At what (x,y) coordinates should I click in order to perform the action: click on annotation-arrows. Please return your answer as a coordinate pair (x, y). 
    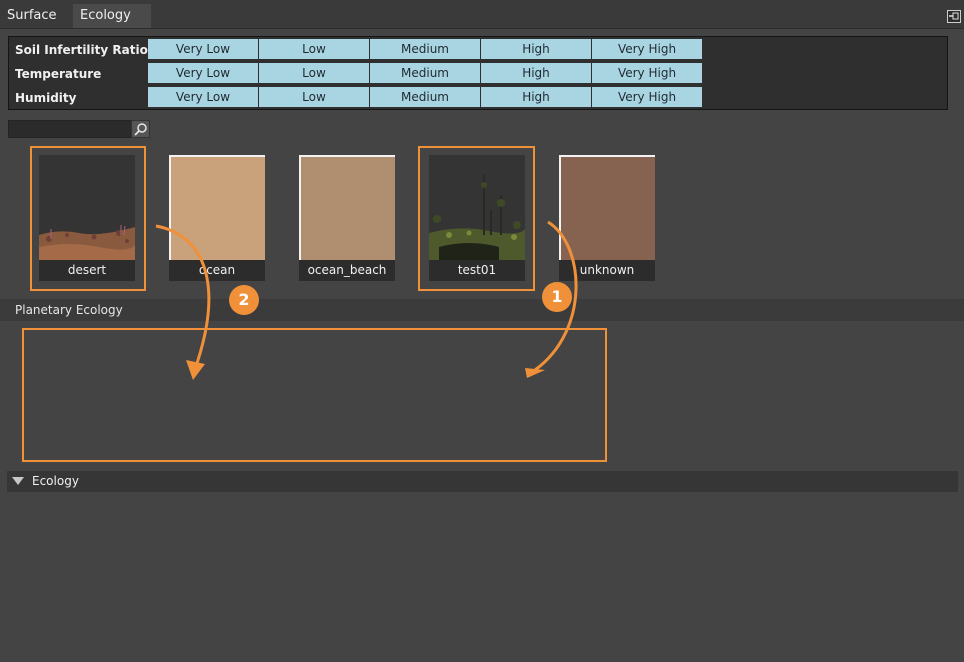
    Looking at the image, I should click on (366, 300).